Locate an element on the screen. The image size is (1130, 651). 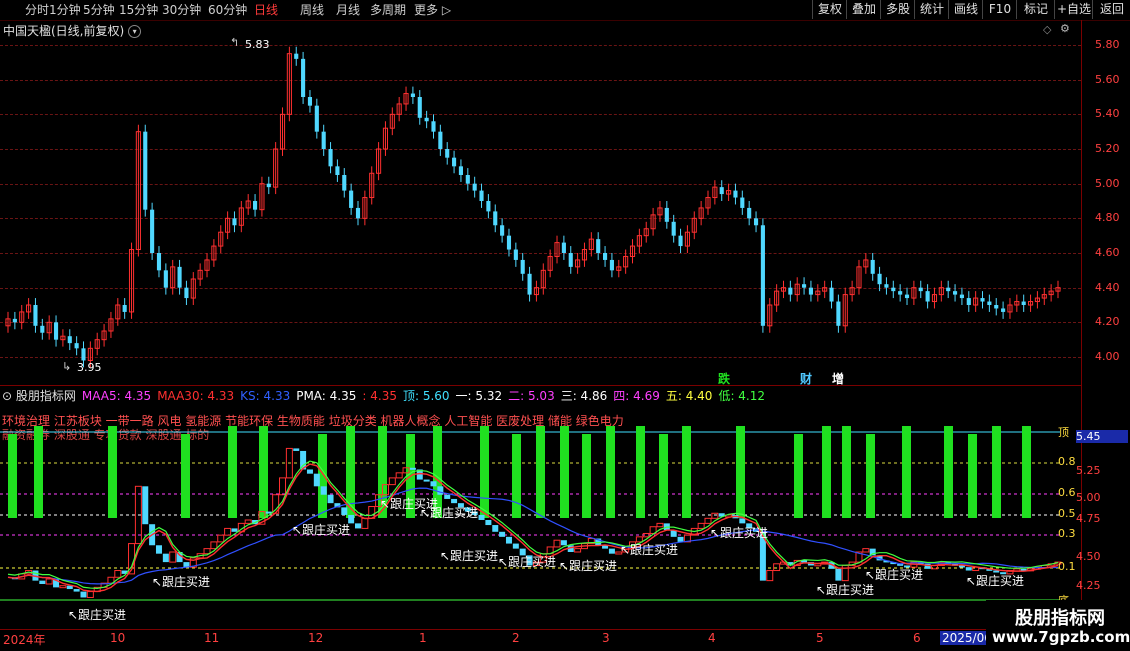
period-tab-1: 1分钟 is located at coordinates (65, 10).